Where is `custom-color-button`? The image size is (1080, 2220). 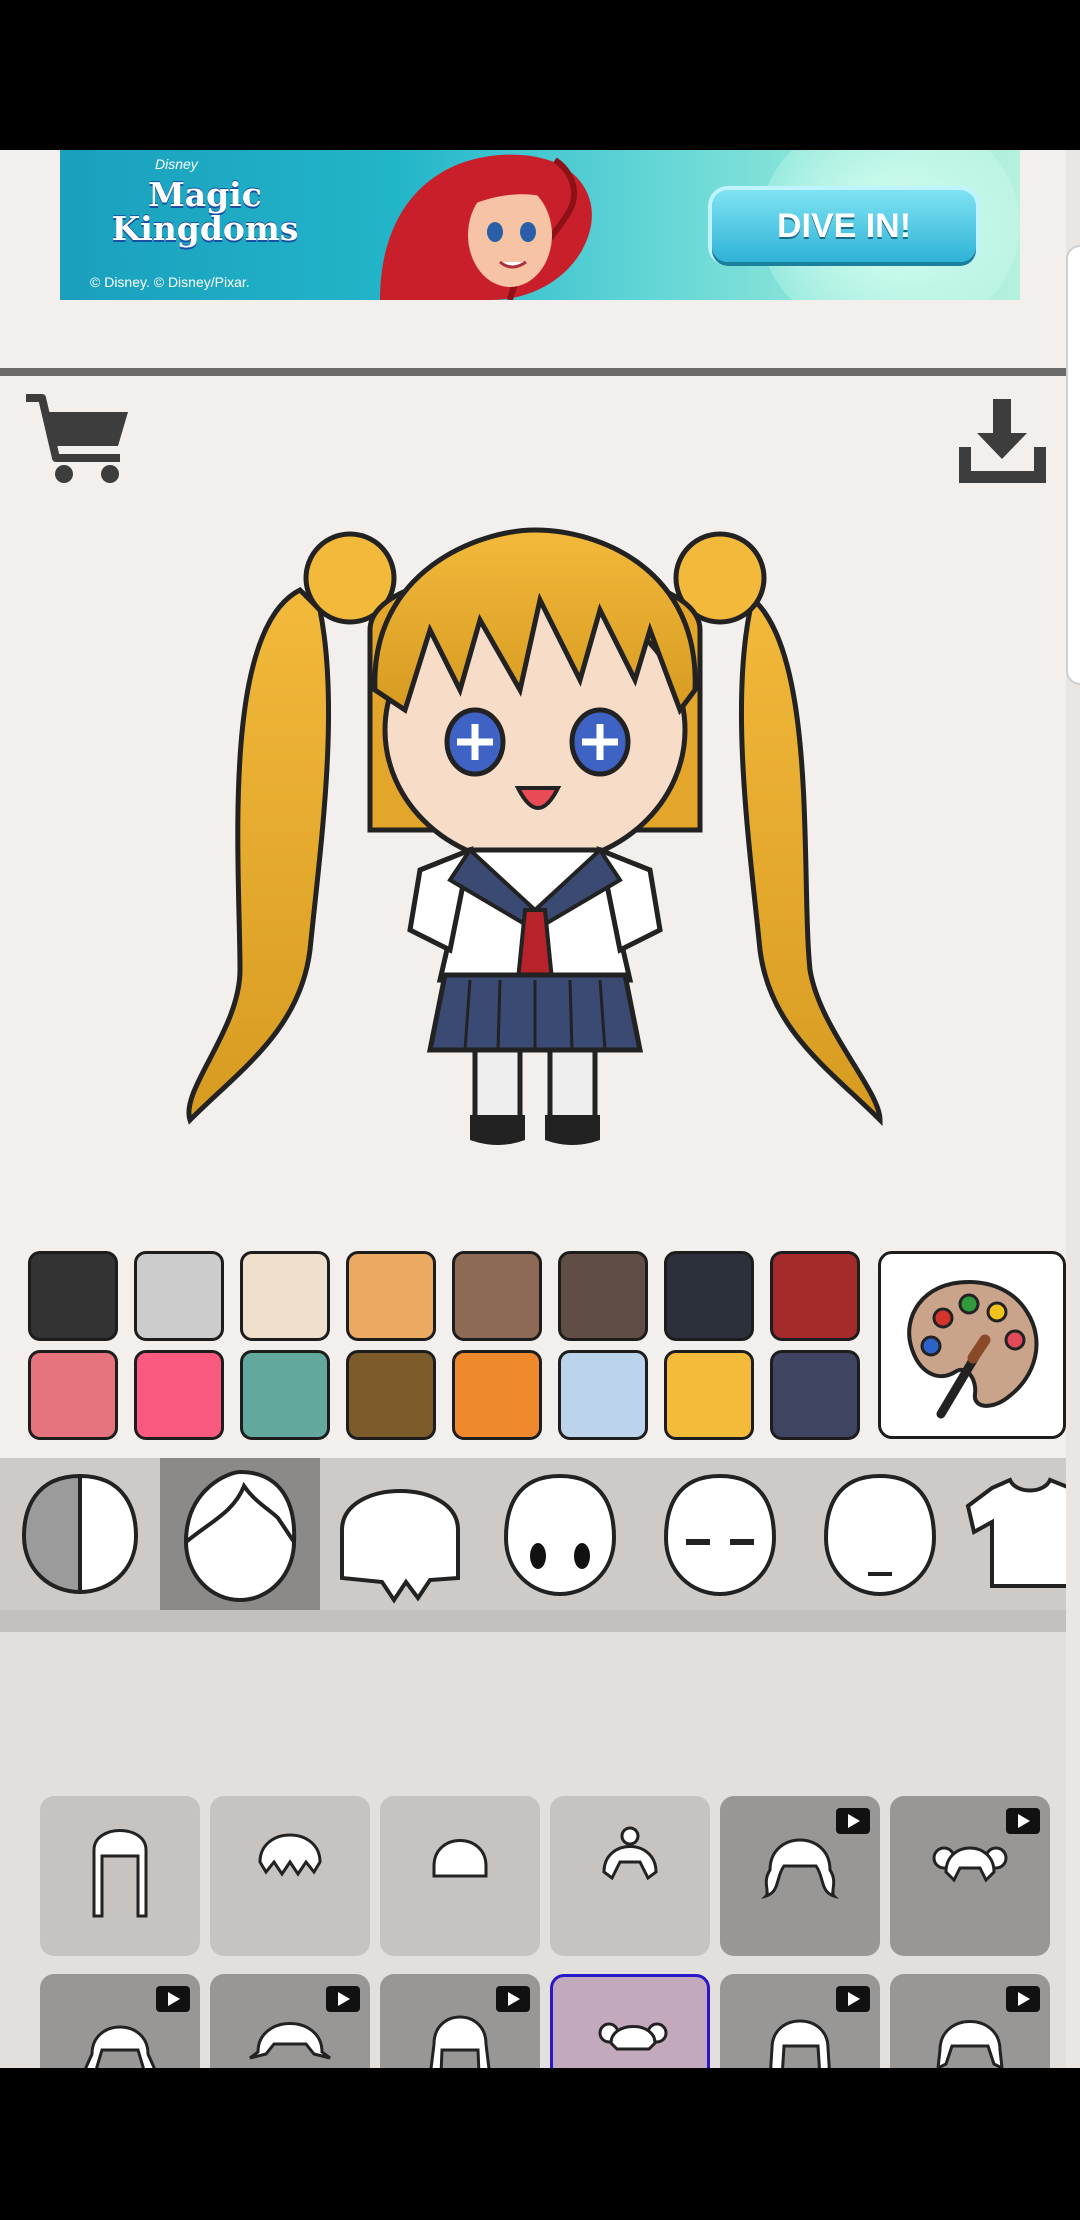 custom-color-button is located at coordinates (972, 1345).